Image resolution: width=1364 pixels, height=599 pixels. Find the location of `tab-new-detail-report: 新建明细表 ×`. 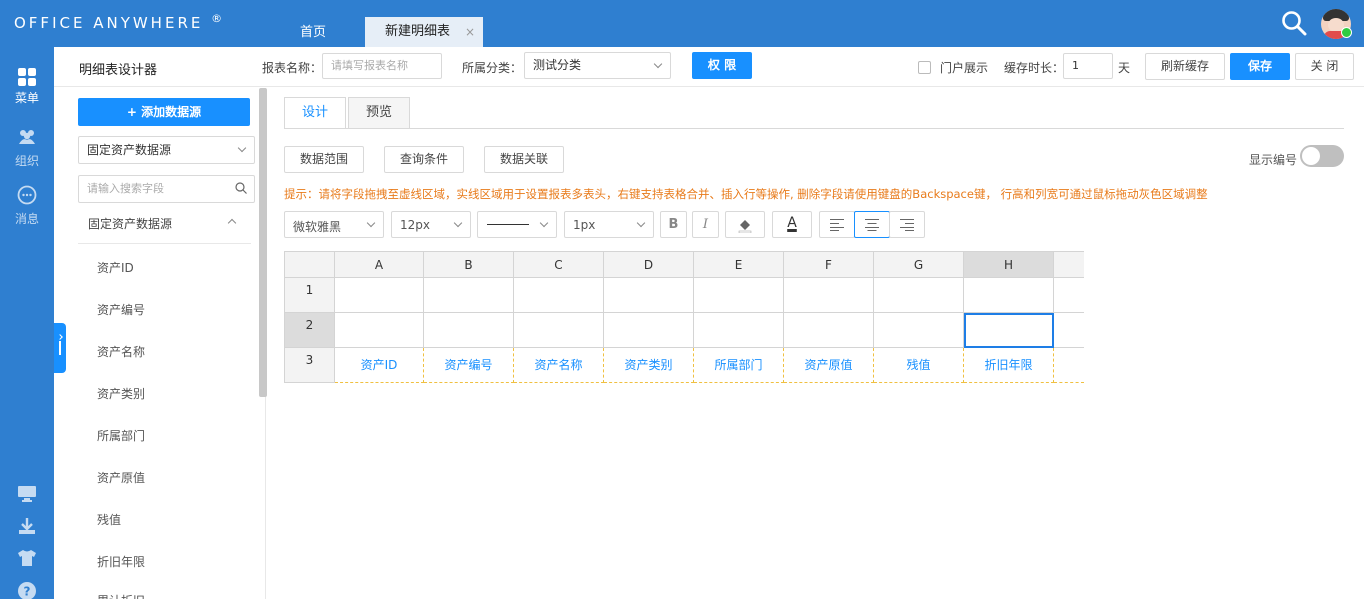

tab-new-detail-report: 新建明细表 × is located at coordinates (424, 32).